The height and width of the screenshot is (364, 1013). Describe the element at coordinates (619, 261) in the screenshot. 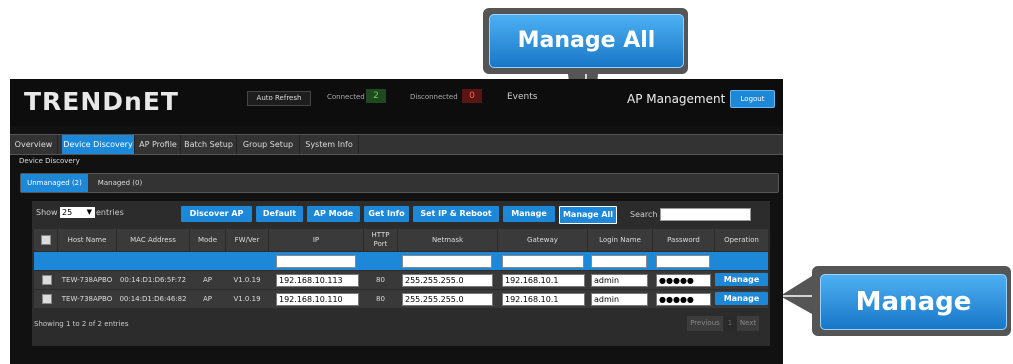

I see `login-filter-input` at that location.